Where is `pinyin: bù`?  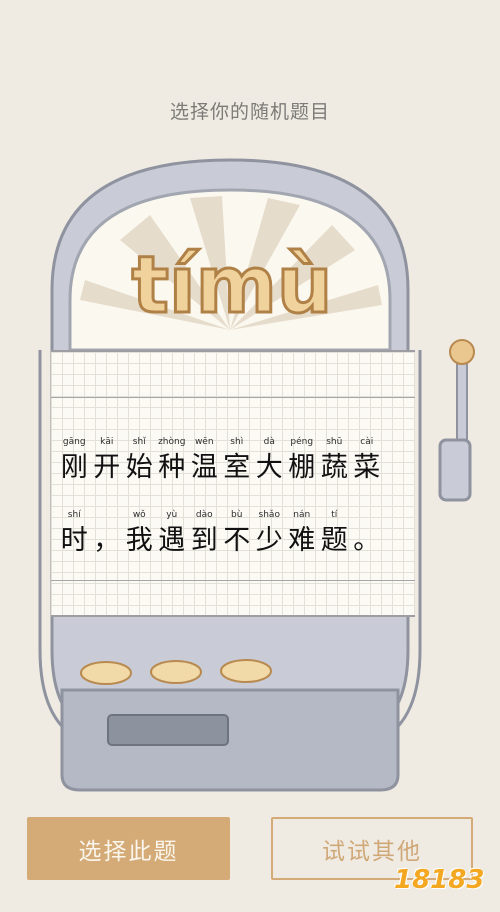
pinyin: bù is located at coordinates (237, 515).